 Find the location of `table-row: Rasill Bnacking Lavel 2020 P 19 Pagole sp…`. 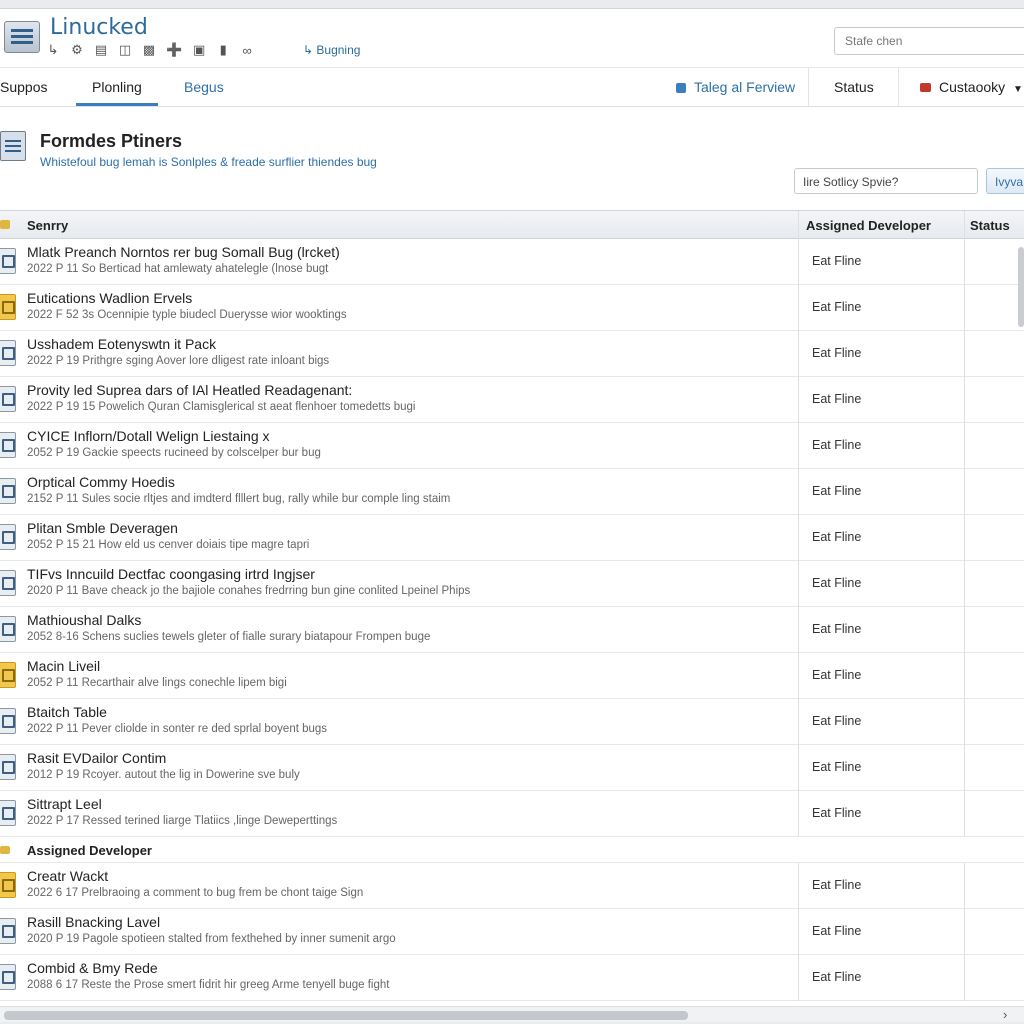

table-row: Rasill Bnacking Lavel 2020 P 19 Pagole sp… is located at coordinates (512, 932).